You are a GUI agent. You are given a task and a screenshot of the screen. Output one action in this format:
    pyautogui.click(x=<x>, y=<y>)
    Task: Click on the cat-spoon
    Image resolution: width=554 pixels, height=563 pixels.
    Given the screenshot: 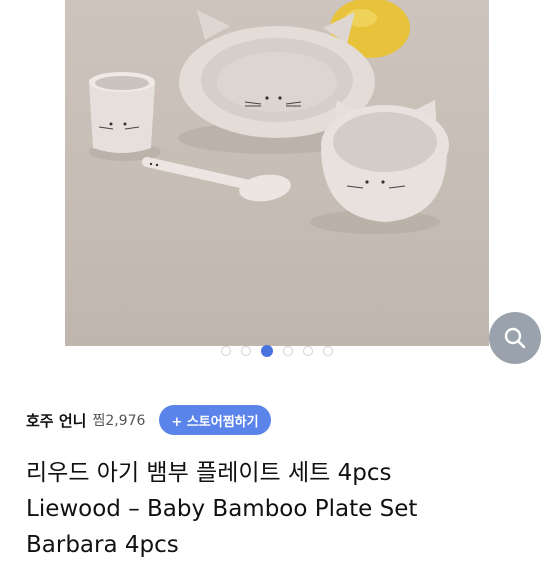 What is the action you would take?
    pyautogui.click(x=216, y=179)
    